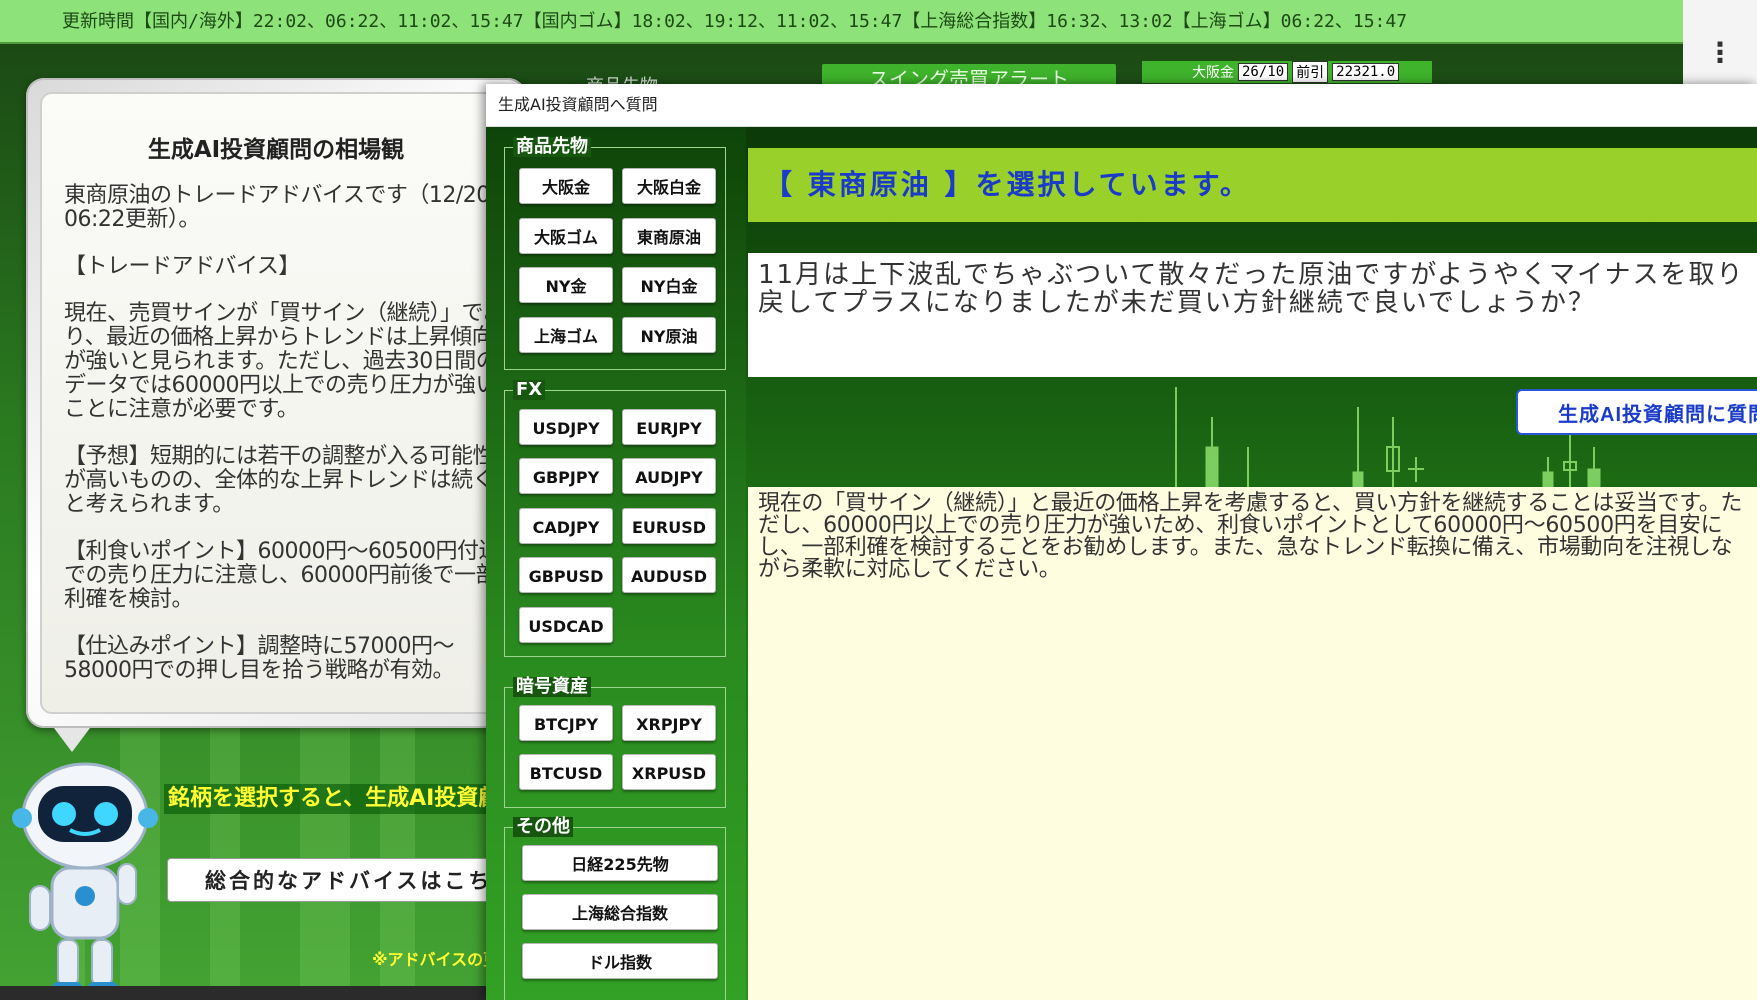  What do you see at coordinates (1263, 72) in the screenshot?
I see `price-strip-date: 26/10` at bounding box center [1263, 72].